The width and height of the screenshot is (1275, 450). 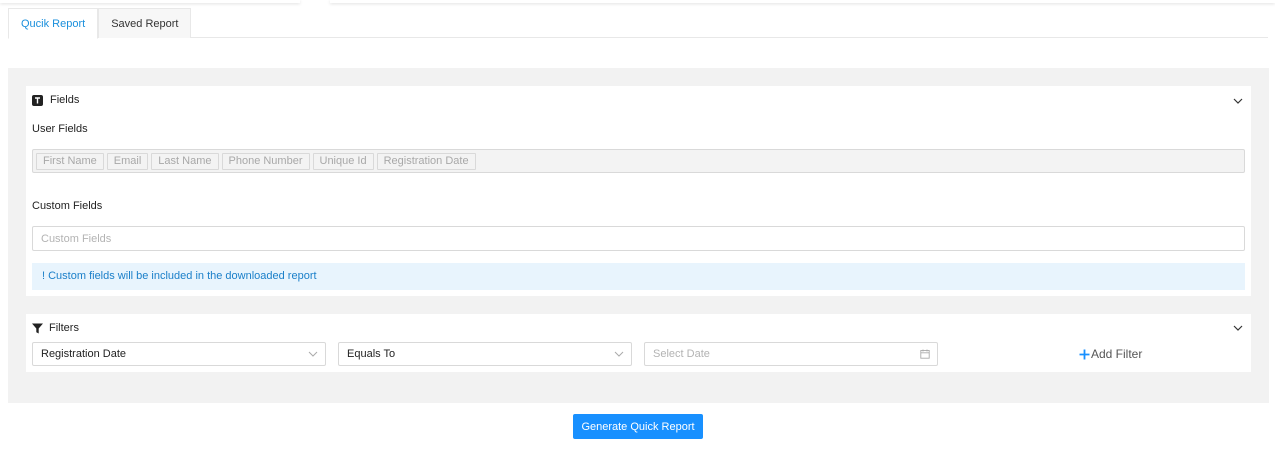 What do you see at coordinates (37, 328) in the screenshot?
I see `funnel-icon` at bounding box center [37, 328].